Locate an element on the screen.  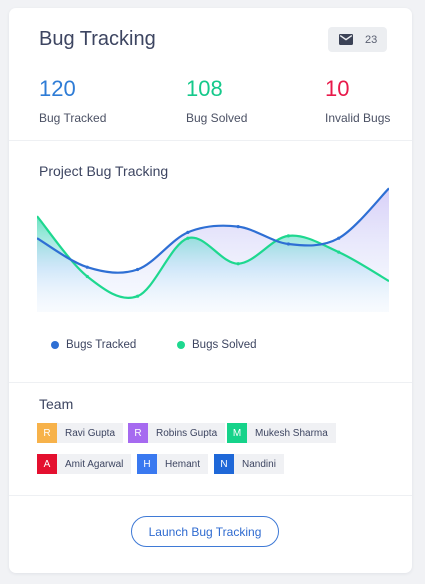
team-member: A Amit Agarwal is located at coordinates (84, 464).